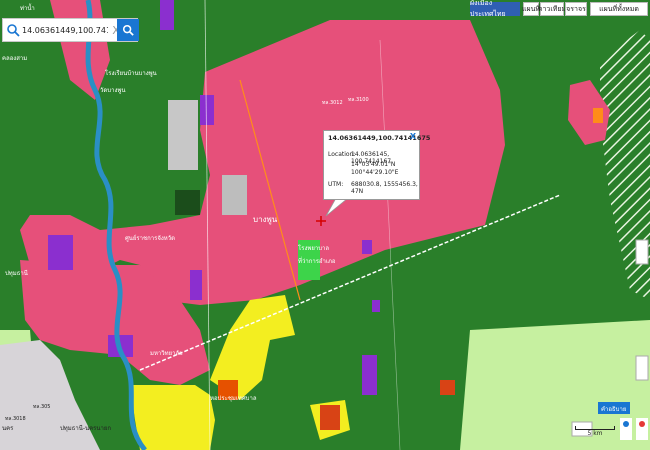 The width and height of the screenshot is (650, 450). Describe the element at coordinates (531, 9) in the screenshot. I see `map-type-button: แผนที่` at that location.